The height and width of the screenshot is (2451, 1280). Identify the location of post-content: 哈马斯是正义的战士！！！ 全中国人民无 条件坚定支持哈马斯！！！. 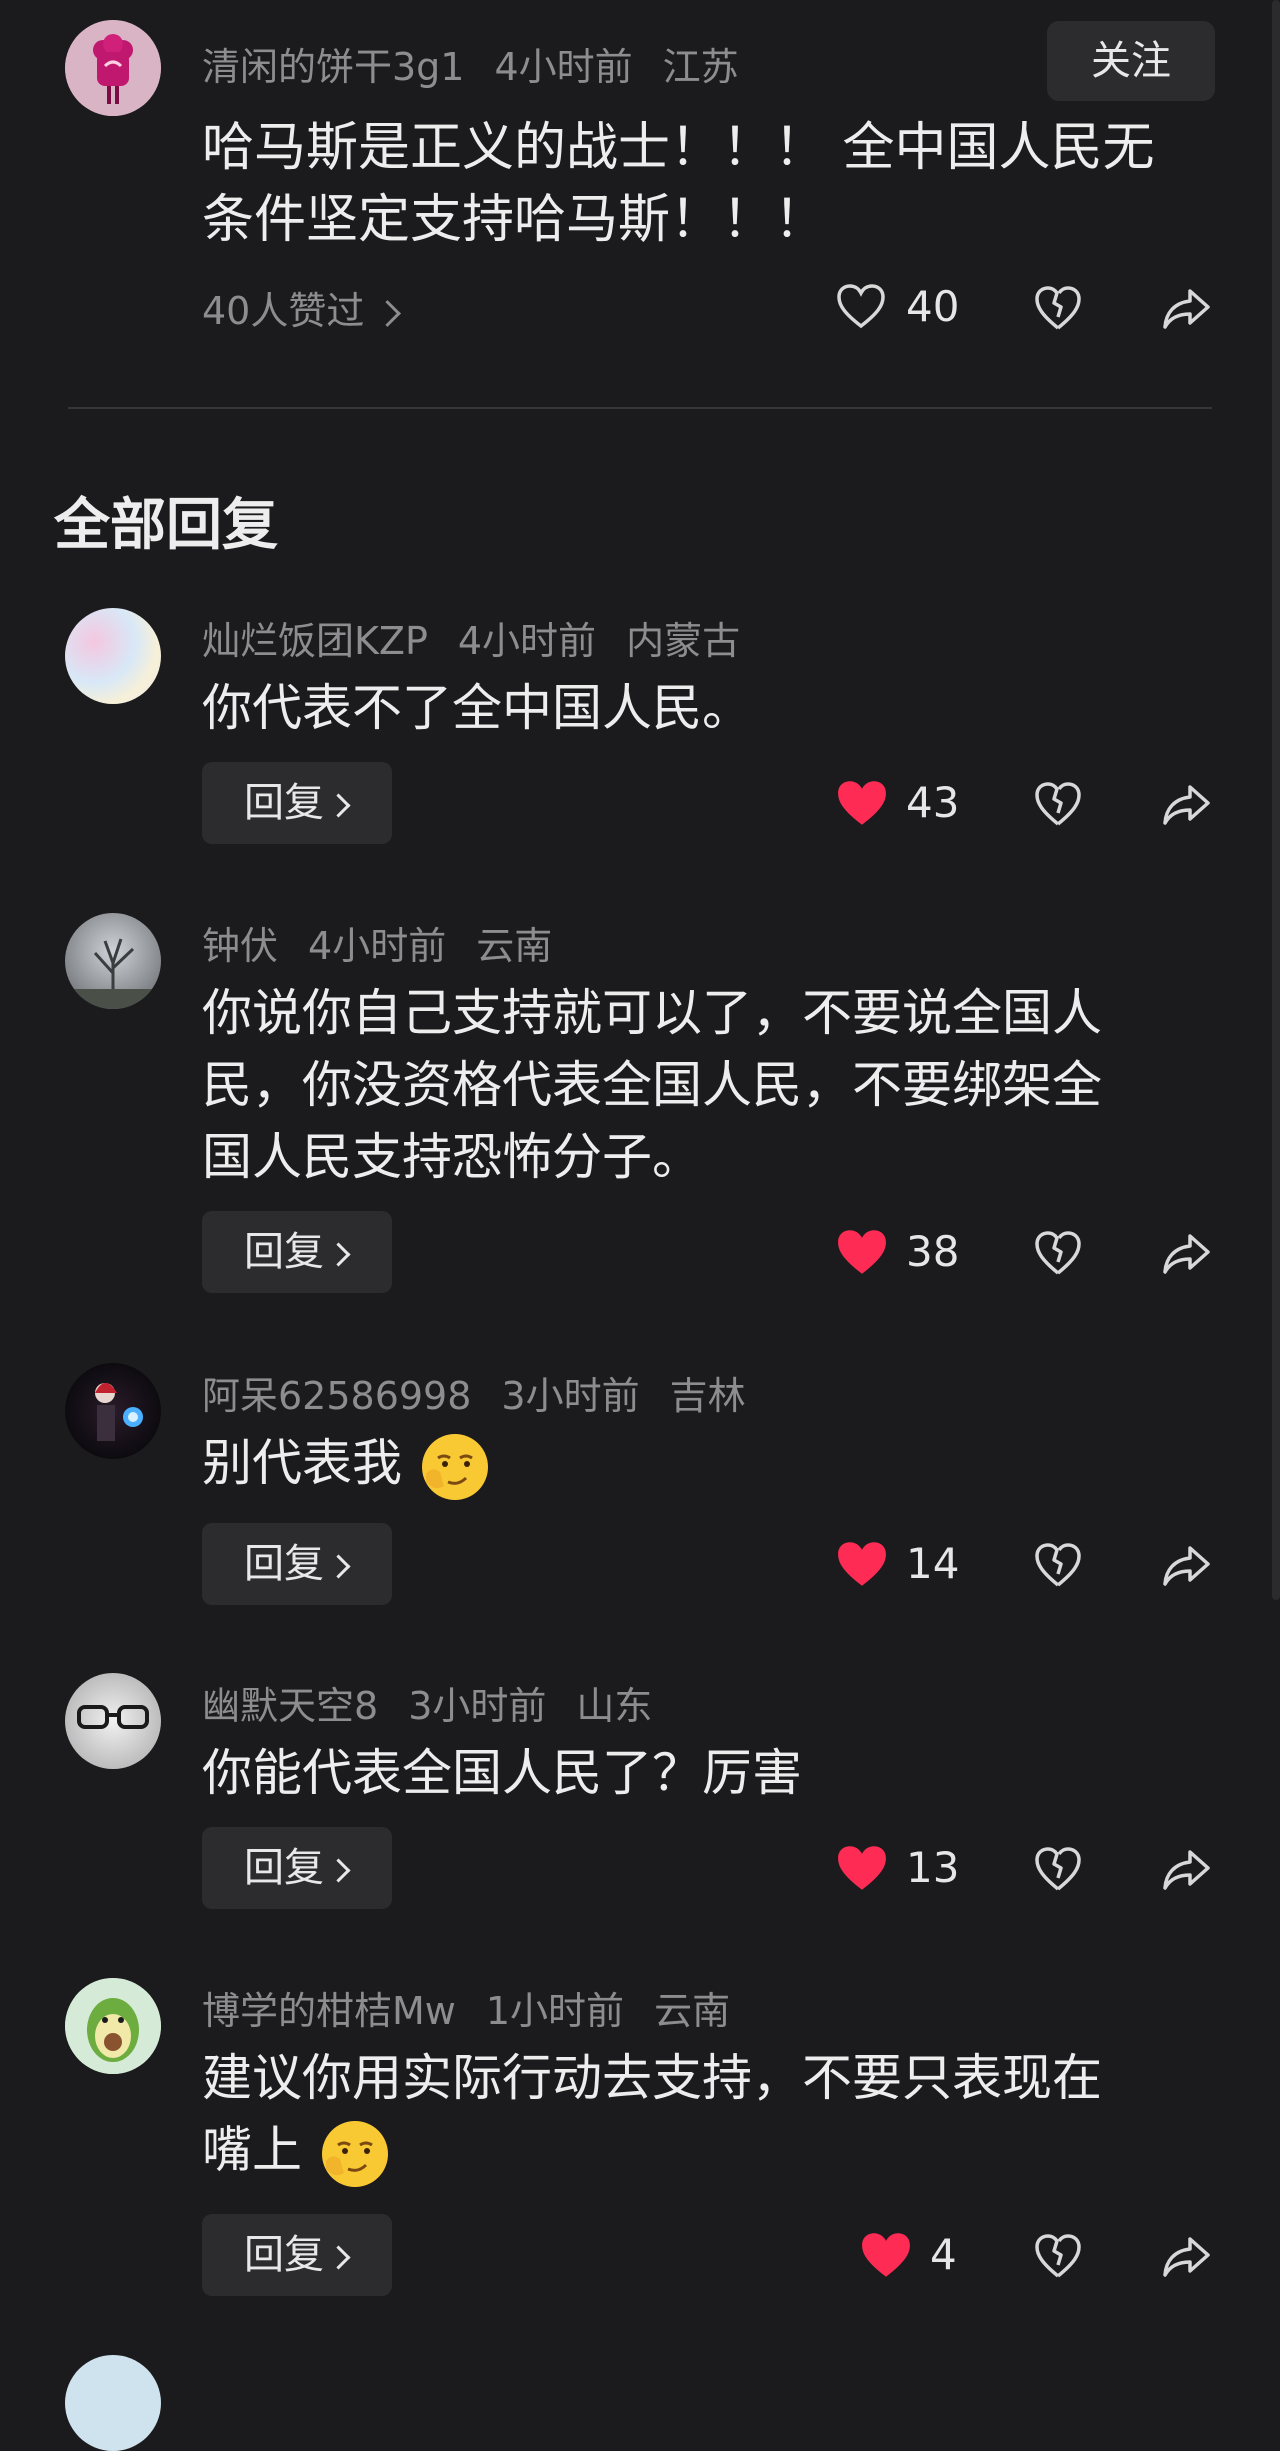
(702, 184).